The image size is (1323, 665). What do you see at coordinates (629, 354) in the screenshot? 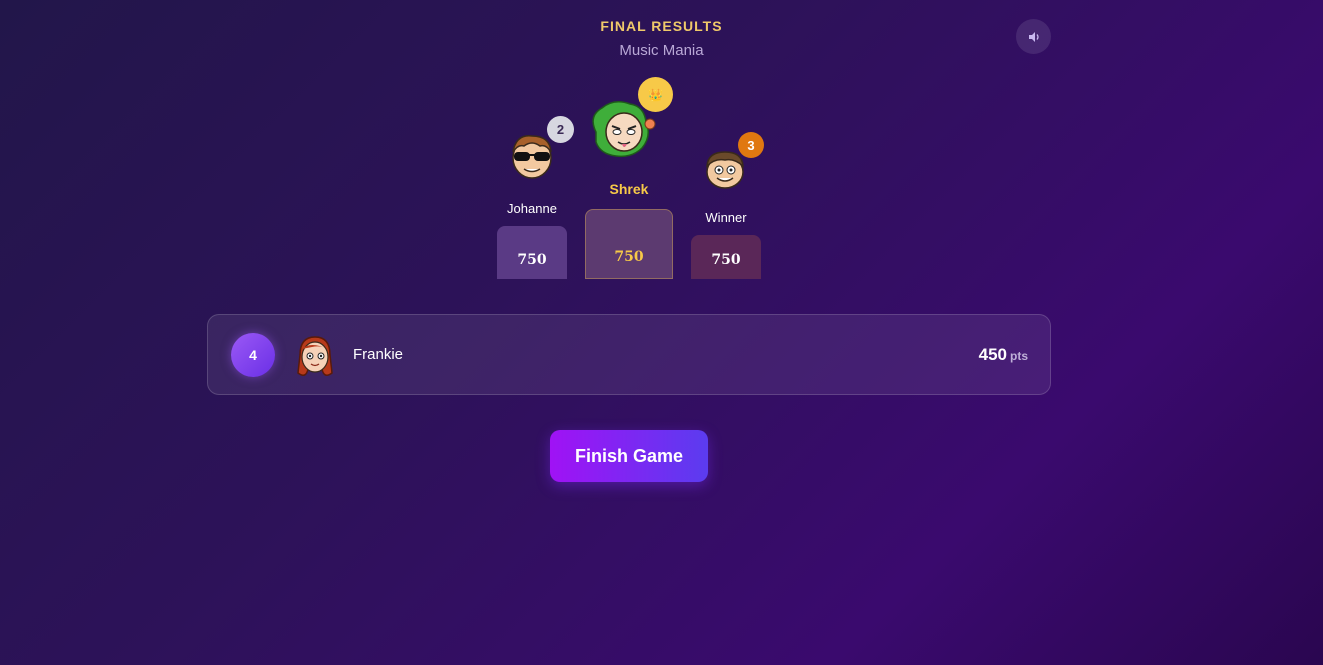
I see `leaderboard-row: 4 Frankie 450 pts` at bounding box center [629, 354].